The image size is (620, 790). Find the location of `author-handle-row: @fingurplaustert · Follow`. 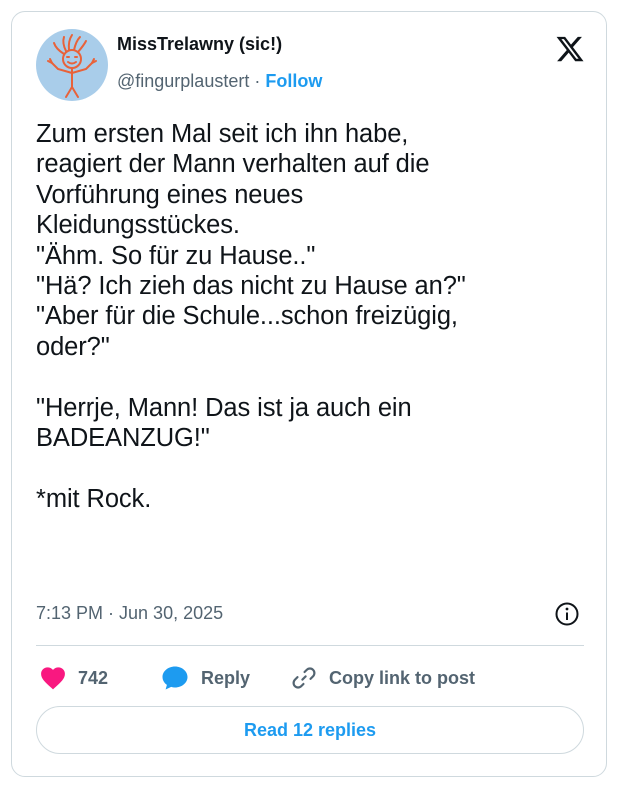

author-handle-row: @fingurplaustert · Follow is located at coordinates (219, 81).